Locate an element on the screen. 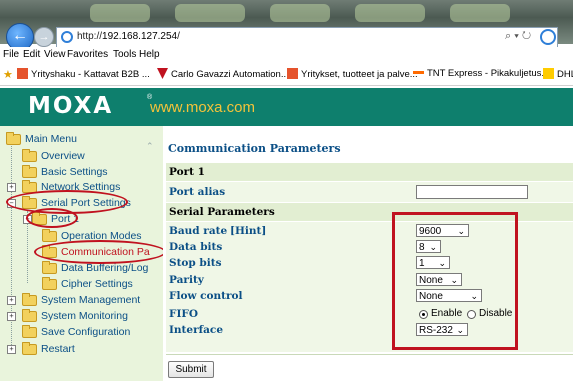 The image size is (573, 381). sidebar-item-label: Overview is located at coordinates (63, 156).